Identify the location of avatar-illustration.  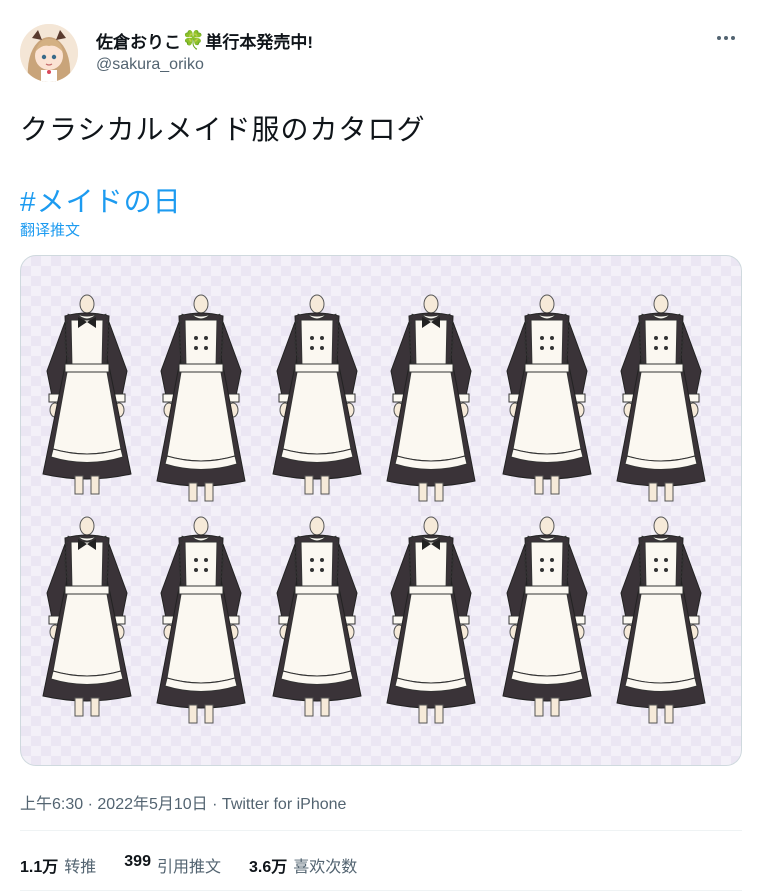
(49, 53).